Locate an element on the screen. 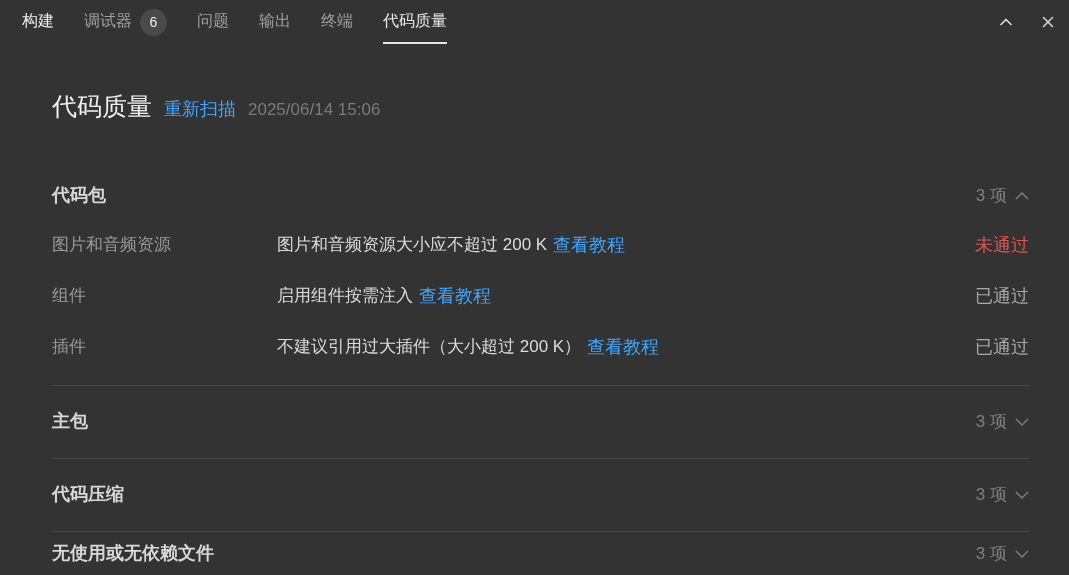  scan-timestamp: 2025/06/14 15:06 is located at coordinates (314, 110).